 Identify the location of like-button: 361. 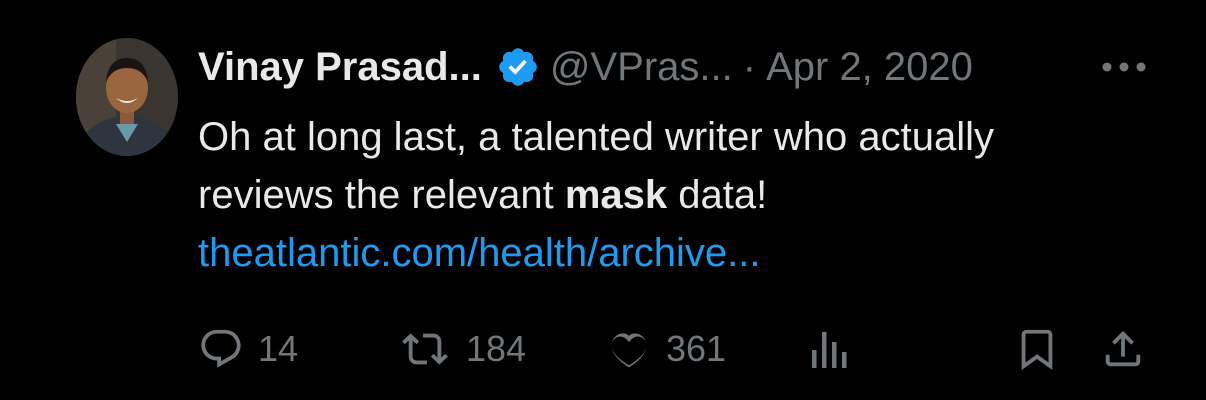
(666, 349).